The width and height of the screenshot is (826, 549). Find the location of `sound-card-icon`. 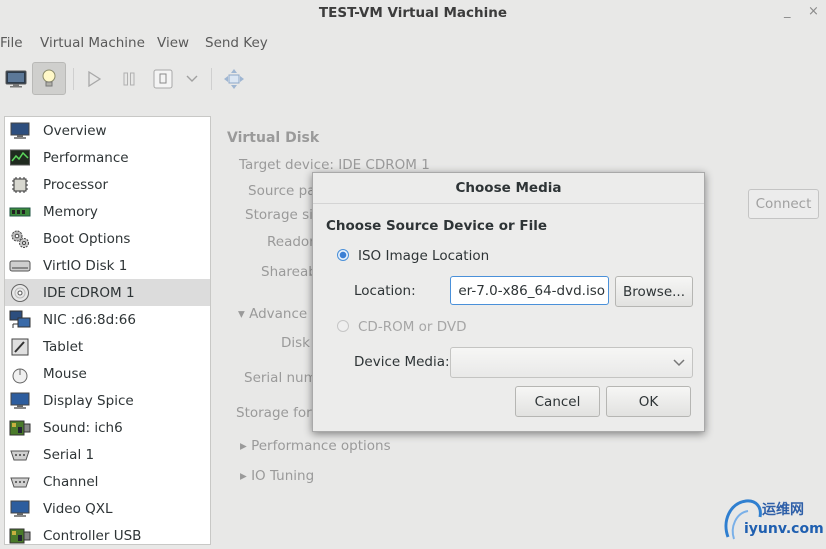

sound-card-icon is located at coordinates (20, 428).